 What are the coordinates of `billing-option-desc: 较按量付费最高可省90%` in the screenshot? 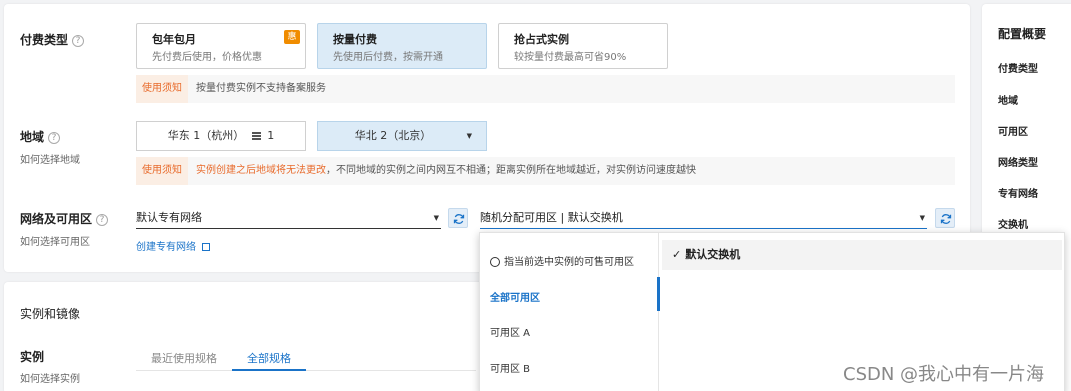 It's located at (570, 57).